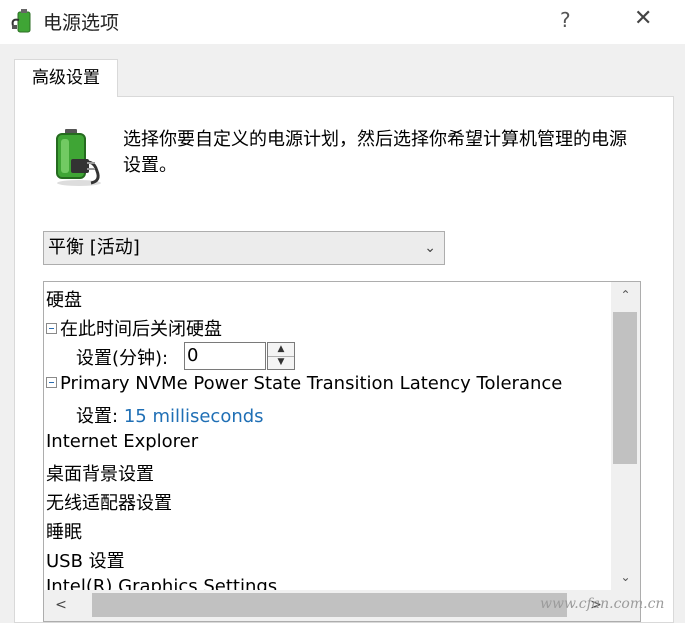 This screenshot has width=685, height=623. I want to click on horizontal-scroll-thumb, so click(329, 605).